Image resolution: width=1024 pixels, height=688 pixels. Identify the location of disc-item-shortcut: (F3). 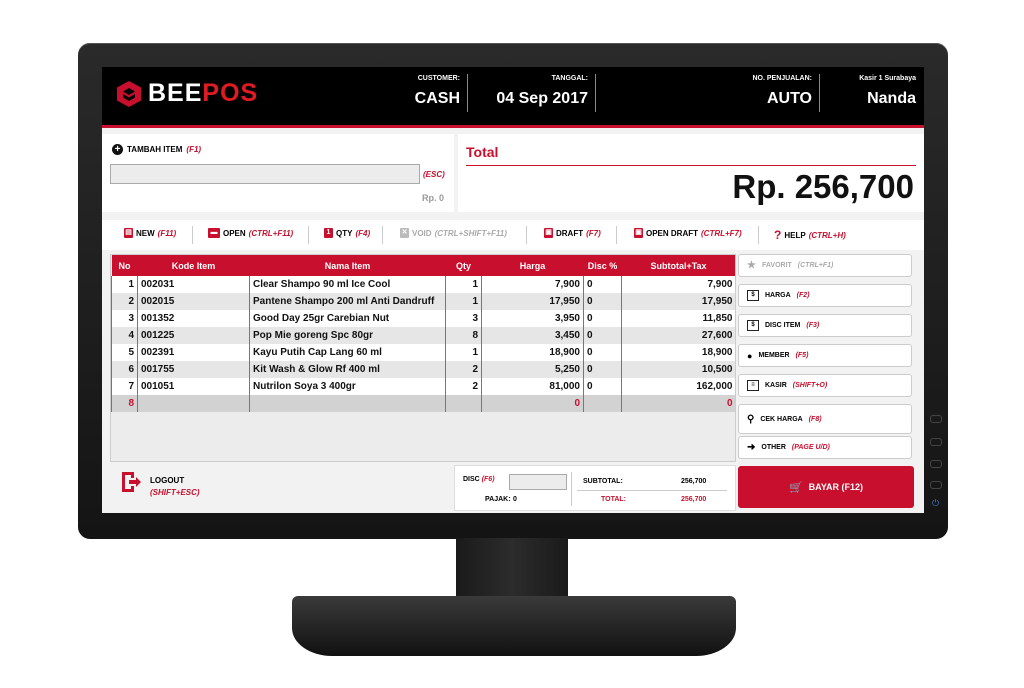
(813, 325).